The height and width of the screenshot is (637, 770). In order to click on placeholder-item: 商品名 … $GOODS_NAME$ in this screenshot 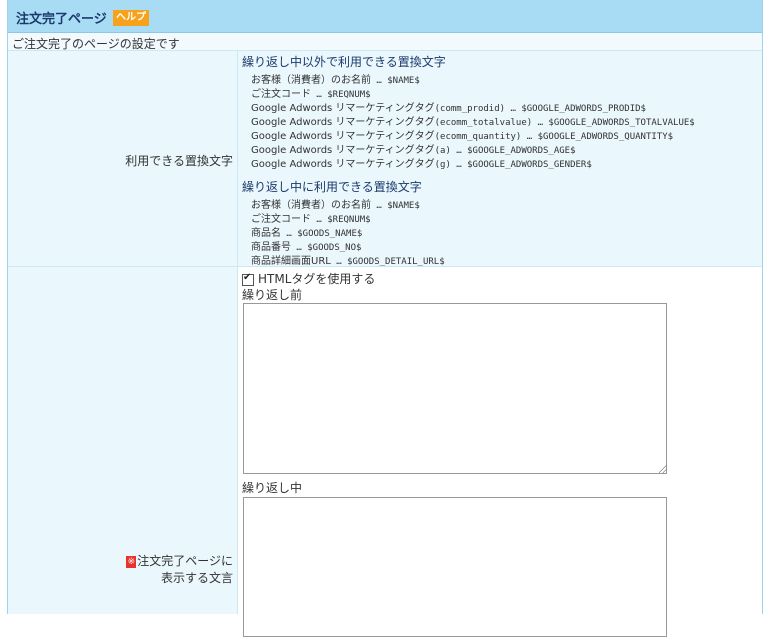, I will do `click(307, 233)`.